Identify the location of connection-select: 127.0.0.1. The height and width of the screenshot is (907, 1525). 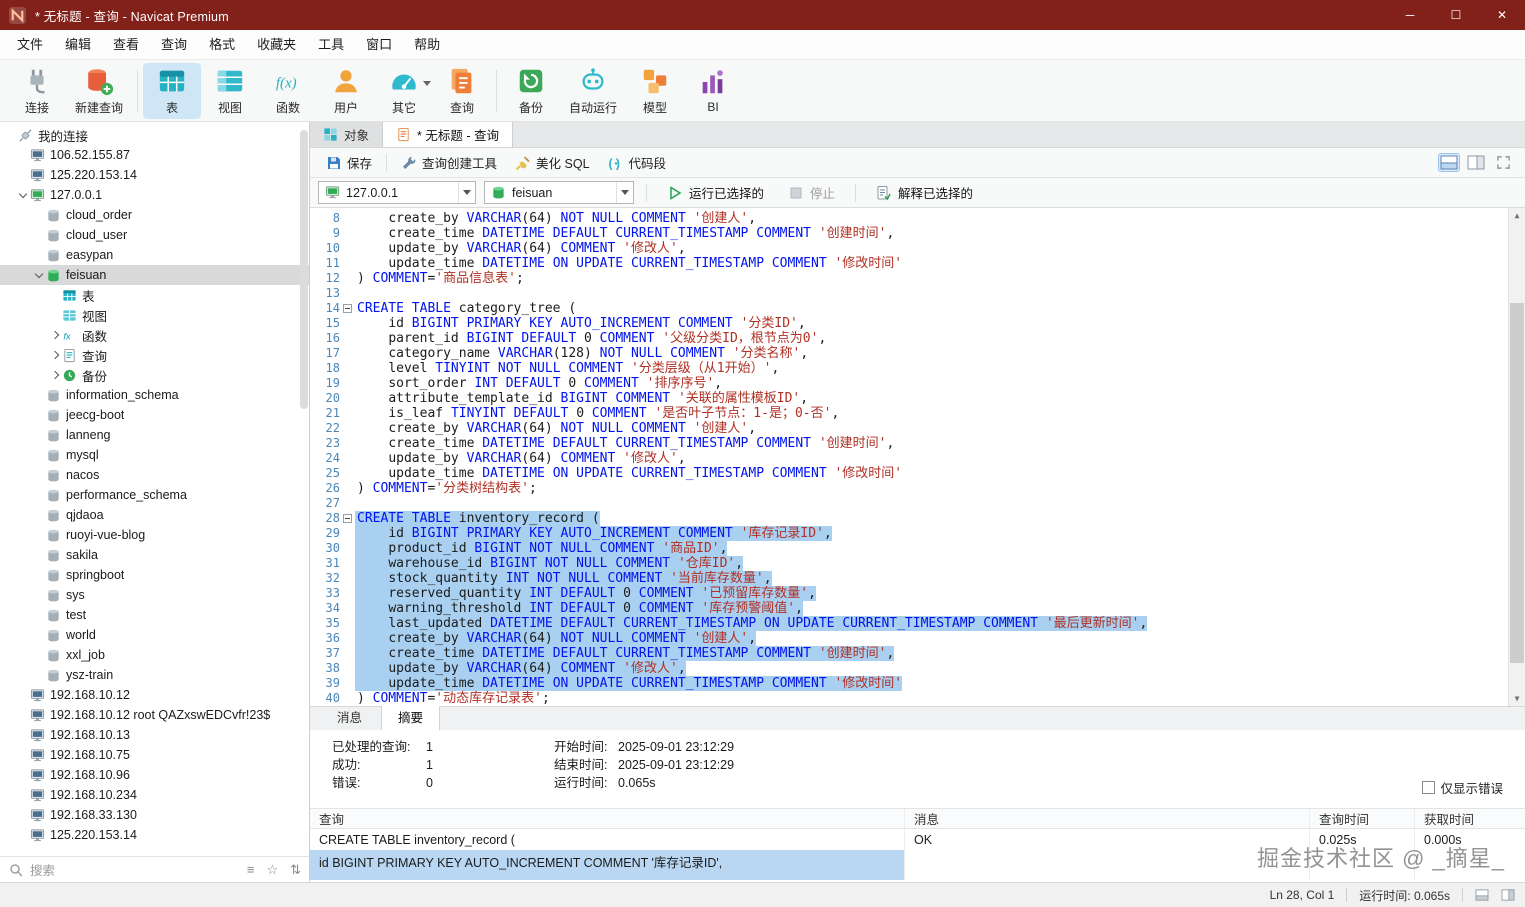
(397, 192).